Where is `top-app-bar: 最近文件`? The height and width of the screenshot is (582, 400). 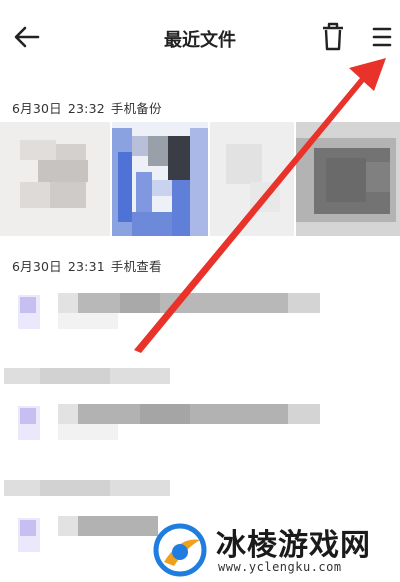
top-app-bar: 最近文件 is located at coordinates (200, 38).